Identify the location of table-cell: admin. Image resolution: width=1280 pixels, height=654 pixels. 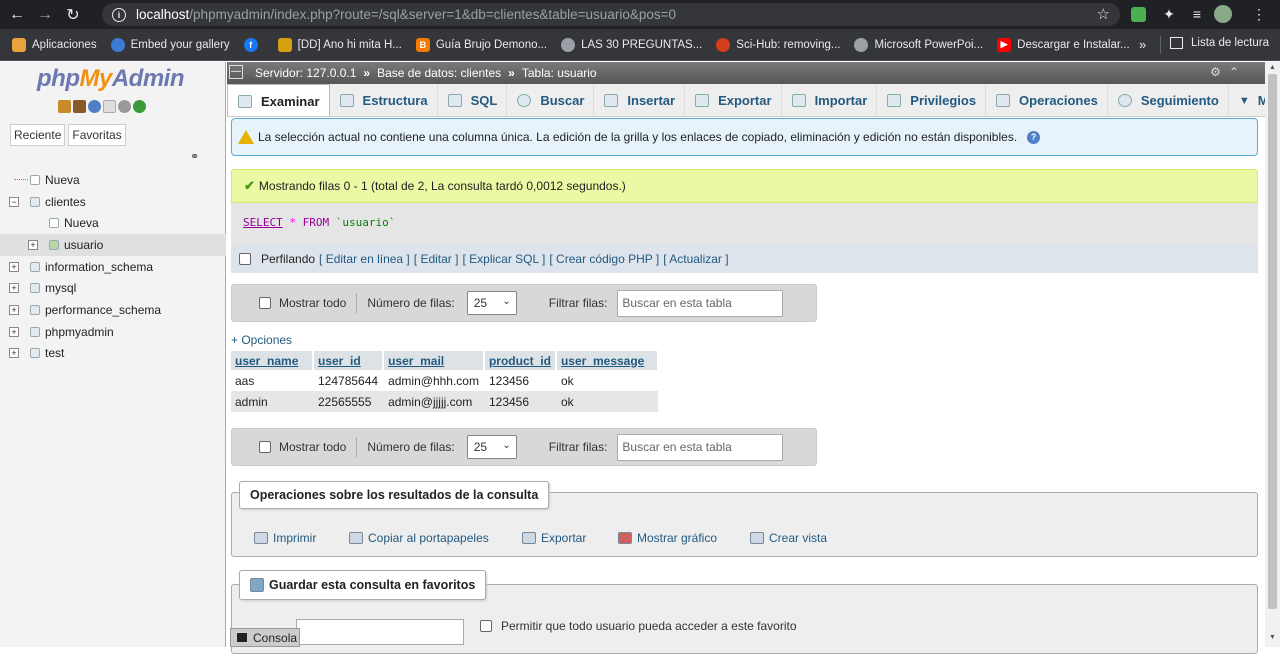
(272, 401).